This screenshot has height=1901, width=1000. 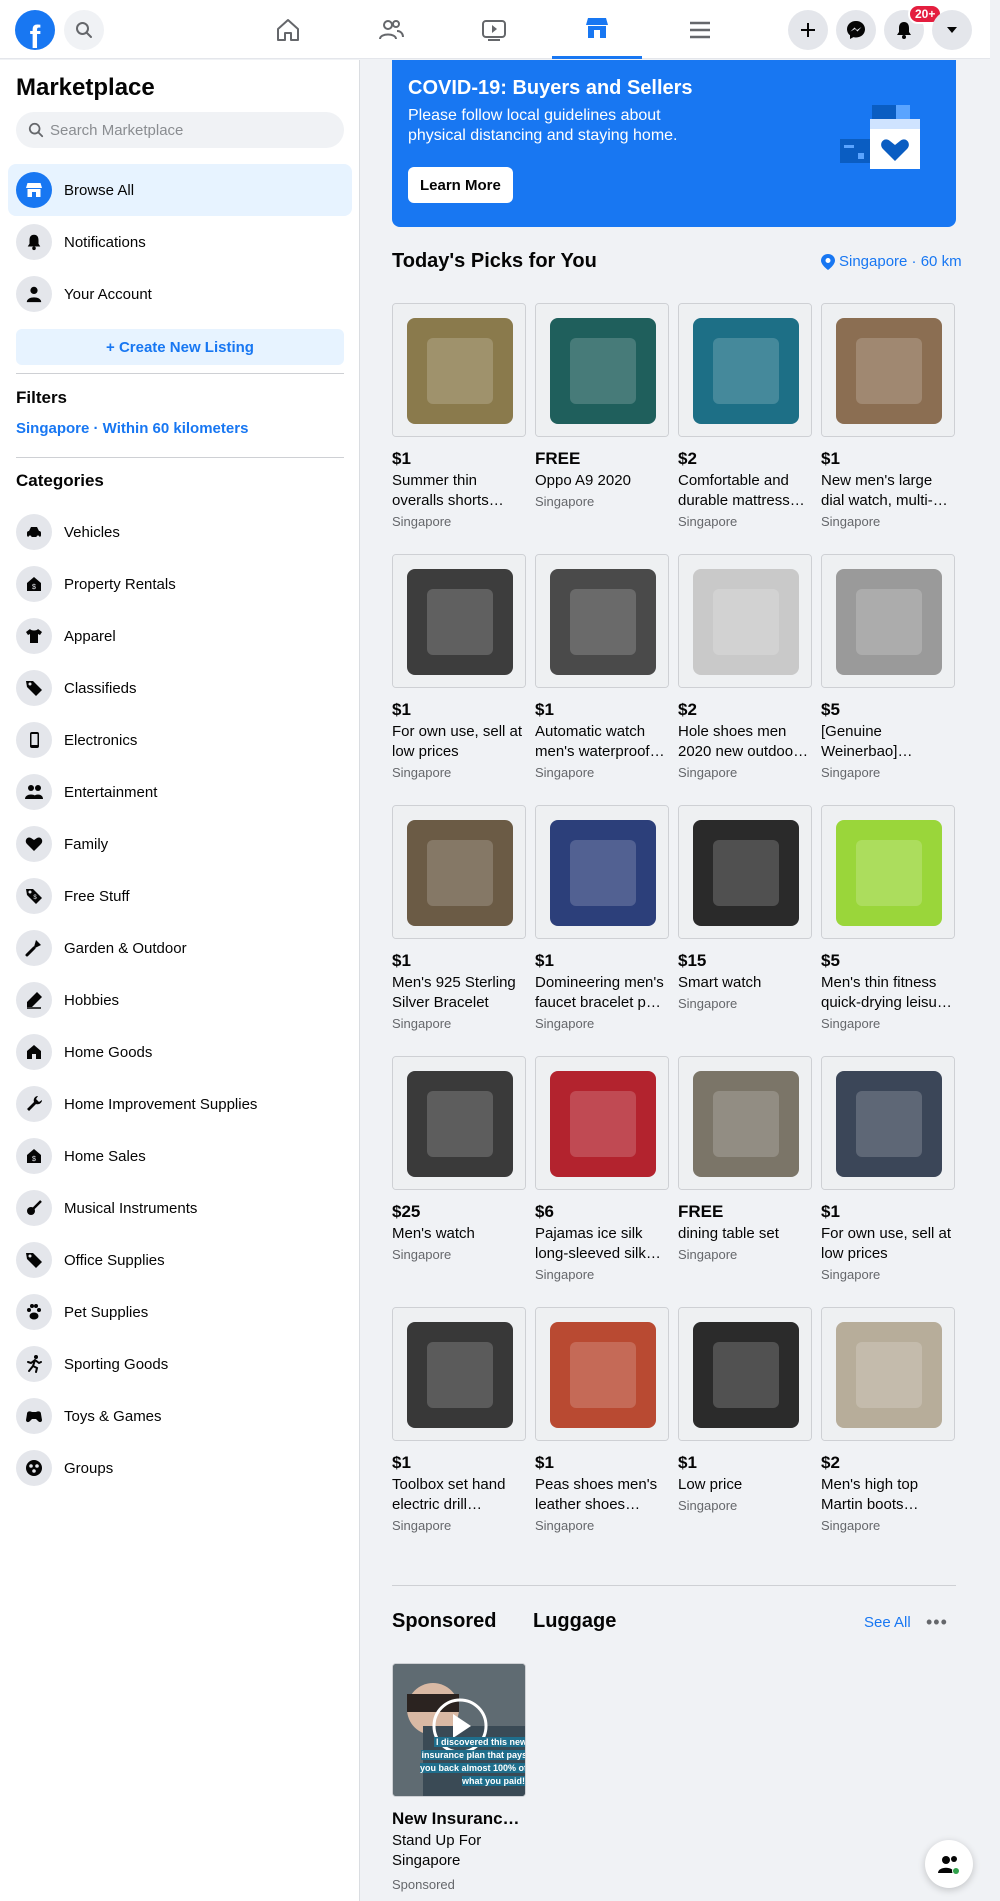 I want to click on category-item-family: Family, so click(x=180, y=844).